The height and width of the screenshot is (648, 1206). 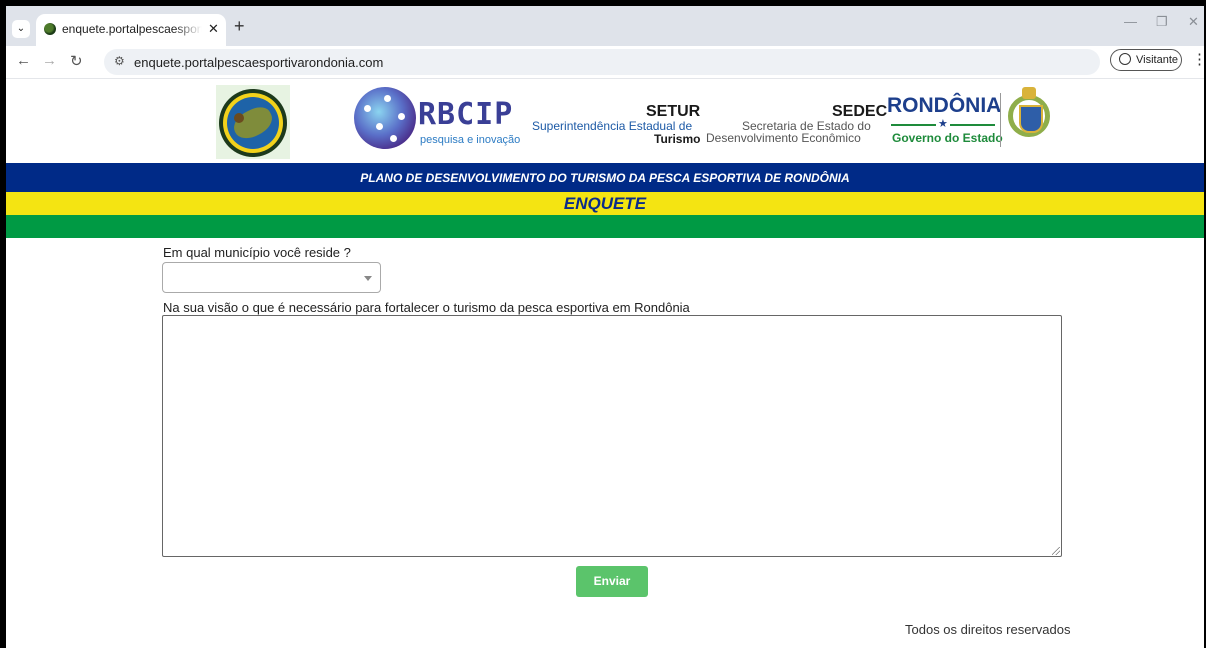 I want to click on municipio-label: Em qual município você reside ?, so click(x=257, y=252).